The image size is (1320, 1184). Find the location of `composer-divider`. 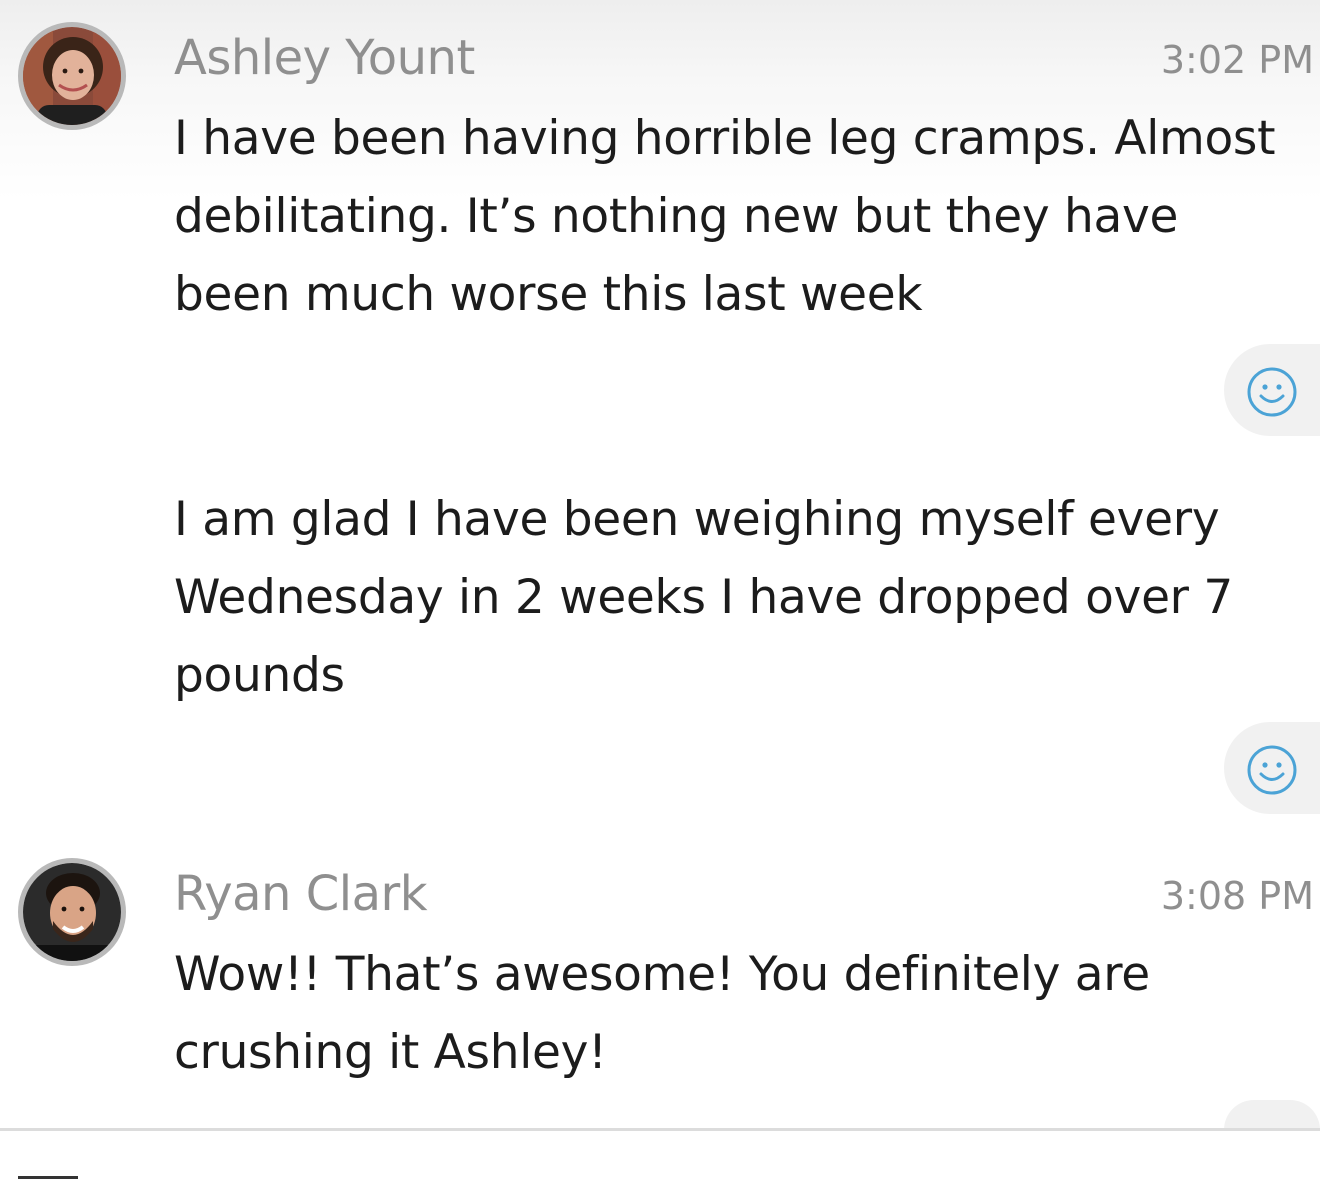

composer-divider is located at coordinates (660, 1129).